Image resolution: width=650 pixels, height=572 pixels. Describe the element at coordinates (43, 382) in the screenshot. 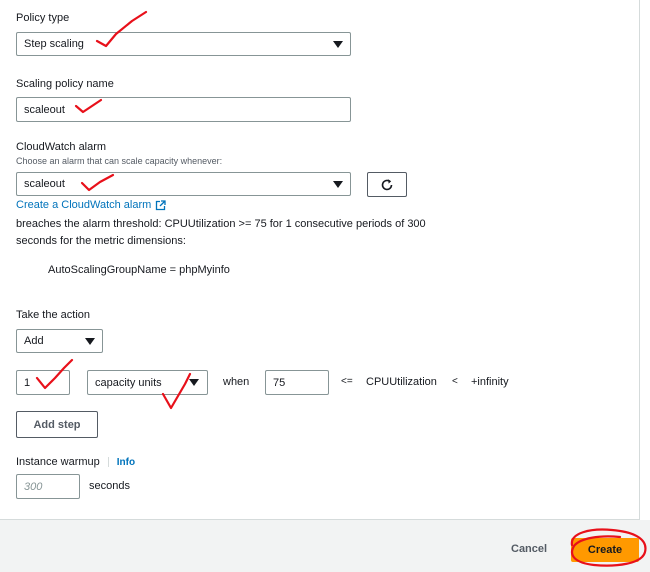

I see `adjustment-amount-input: 1` at that location.